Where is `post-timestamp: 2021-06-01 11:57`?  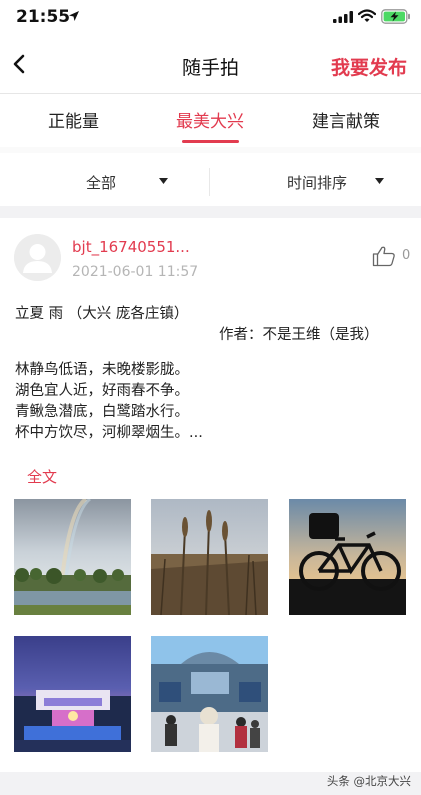 post-timestamp: 2021-06-01 11:57 is located at coordinates (135, 272).